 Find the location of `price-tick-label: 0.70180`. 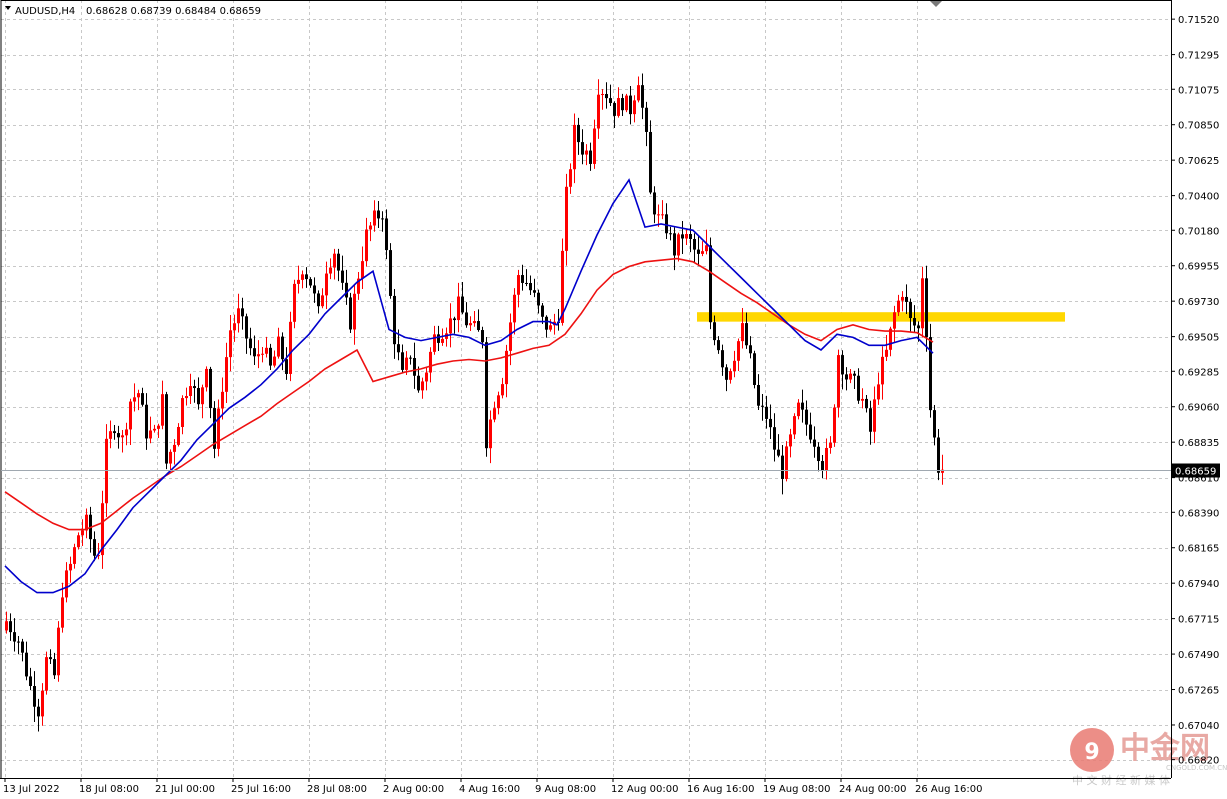

price-tick-label: 0.70180 is located at coordinates (1198, 231).